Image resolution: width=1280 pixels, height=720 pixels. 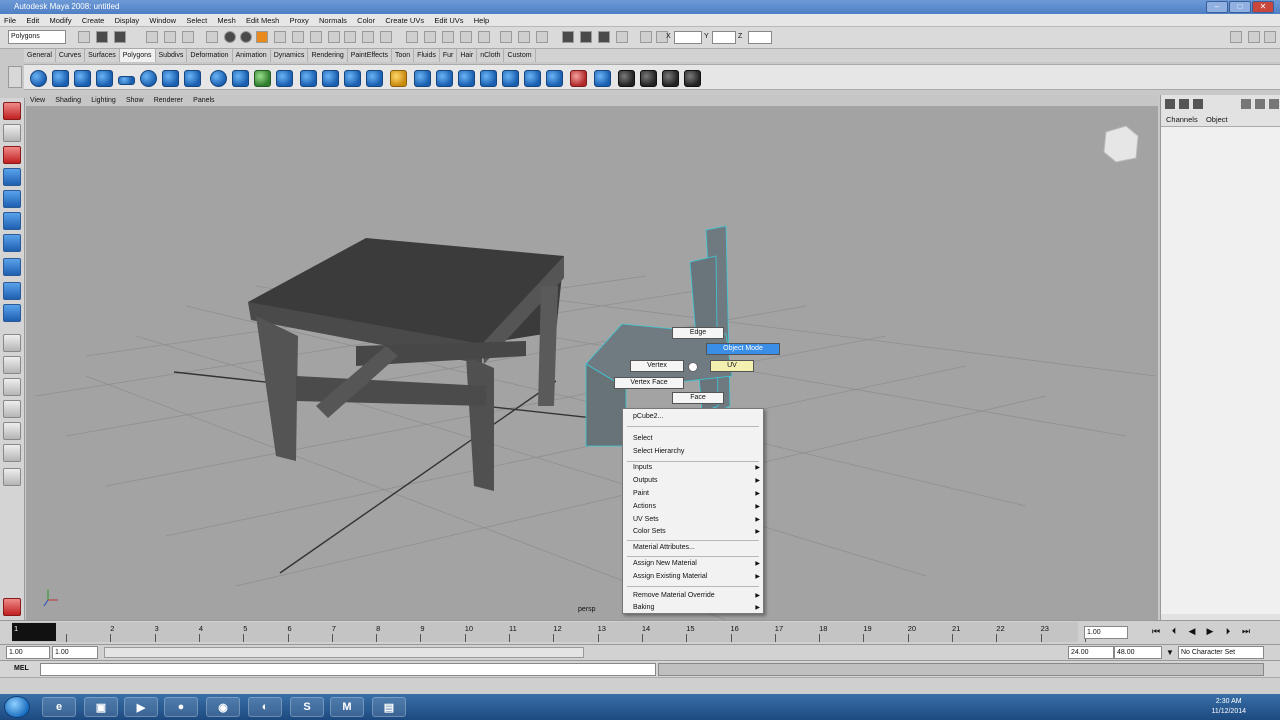 What do you see at coordinates (1228, 707) in the screenshot?
I see `system-clock: 2:30 AM 11/12/2014` at bounding box center [1228, 707].